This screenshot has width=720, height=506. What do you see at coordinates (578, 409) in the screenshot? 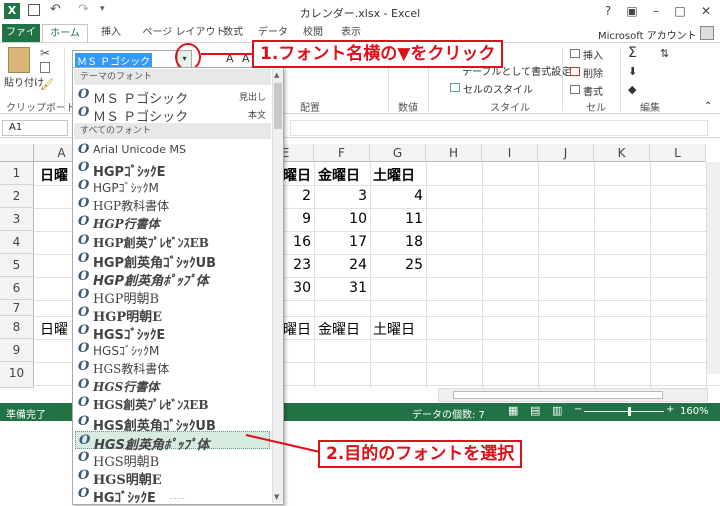
I see `zoom-out-icon: −` at bounding box center [578, 409].